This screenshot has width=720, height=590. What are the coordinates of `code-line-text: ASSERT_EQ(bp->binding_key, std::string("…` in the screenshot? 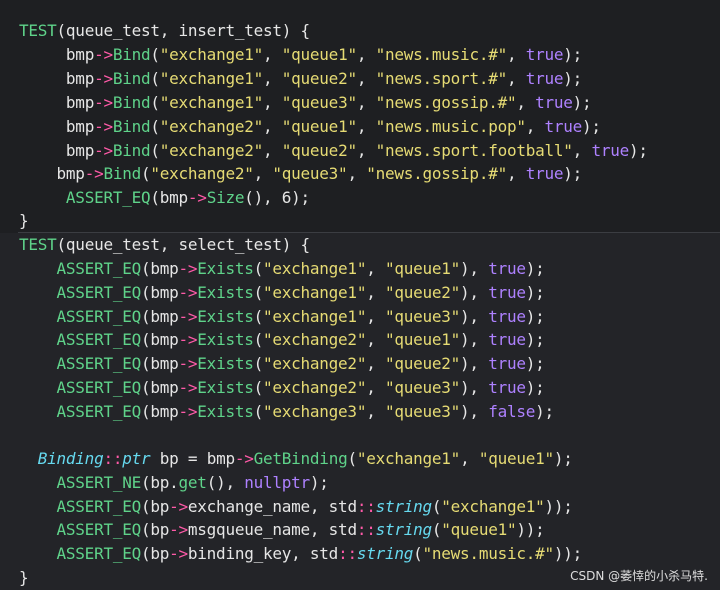 It's located at (319, 553).